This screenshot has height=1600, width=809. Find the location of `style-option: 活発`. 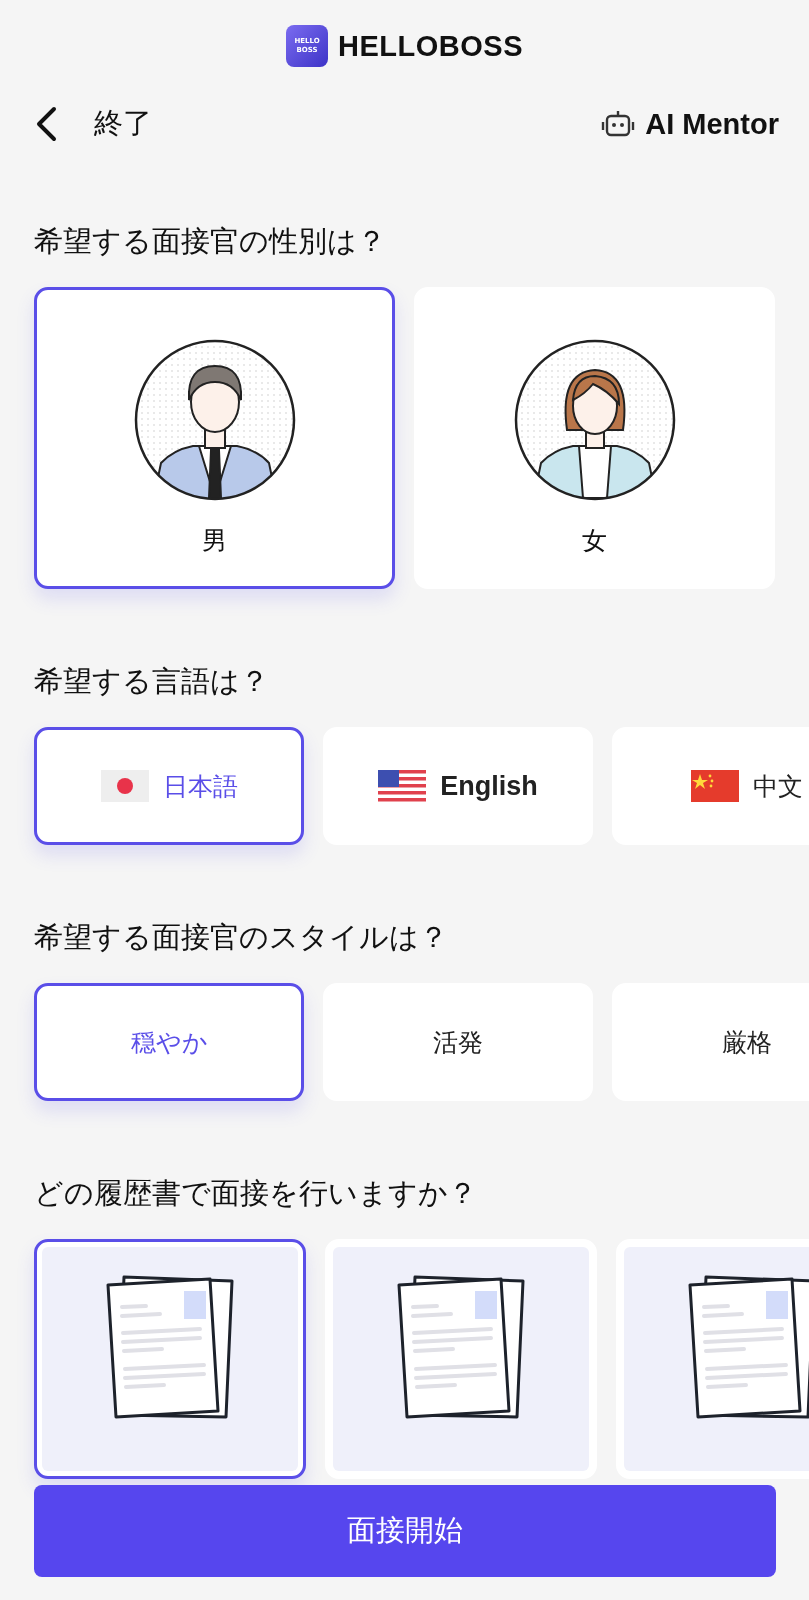

style-option: 活発 is located at coordinates (458, 1042).